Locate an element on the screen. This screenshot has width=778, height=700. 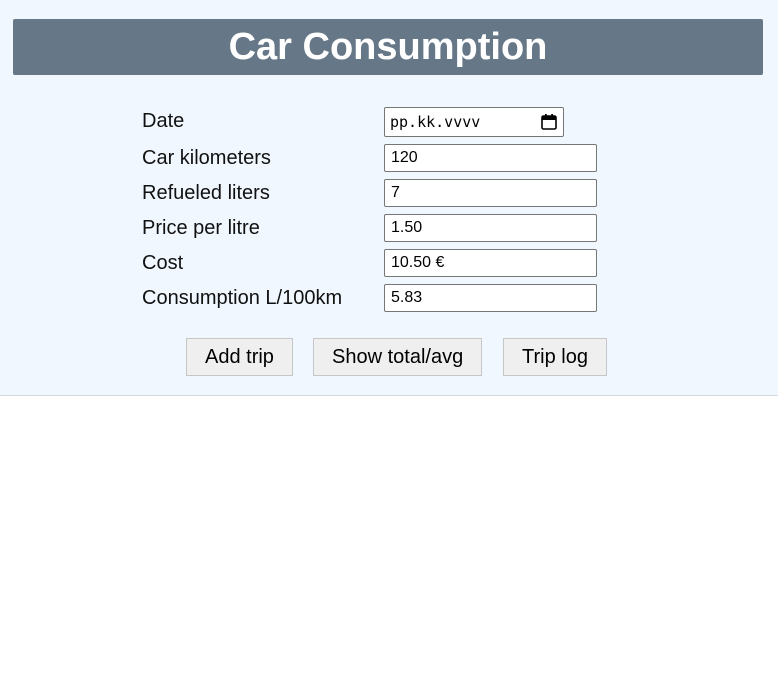
cost-input is located at coordinates (490, 263).